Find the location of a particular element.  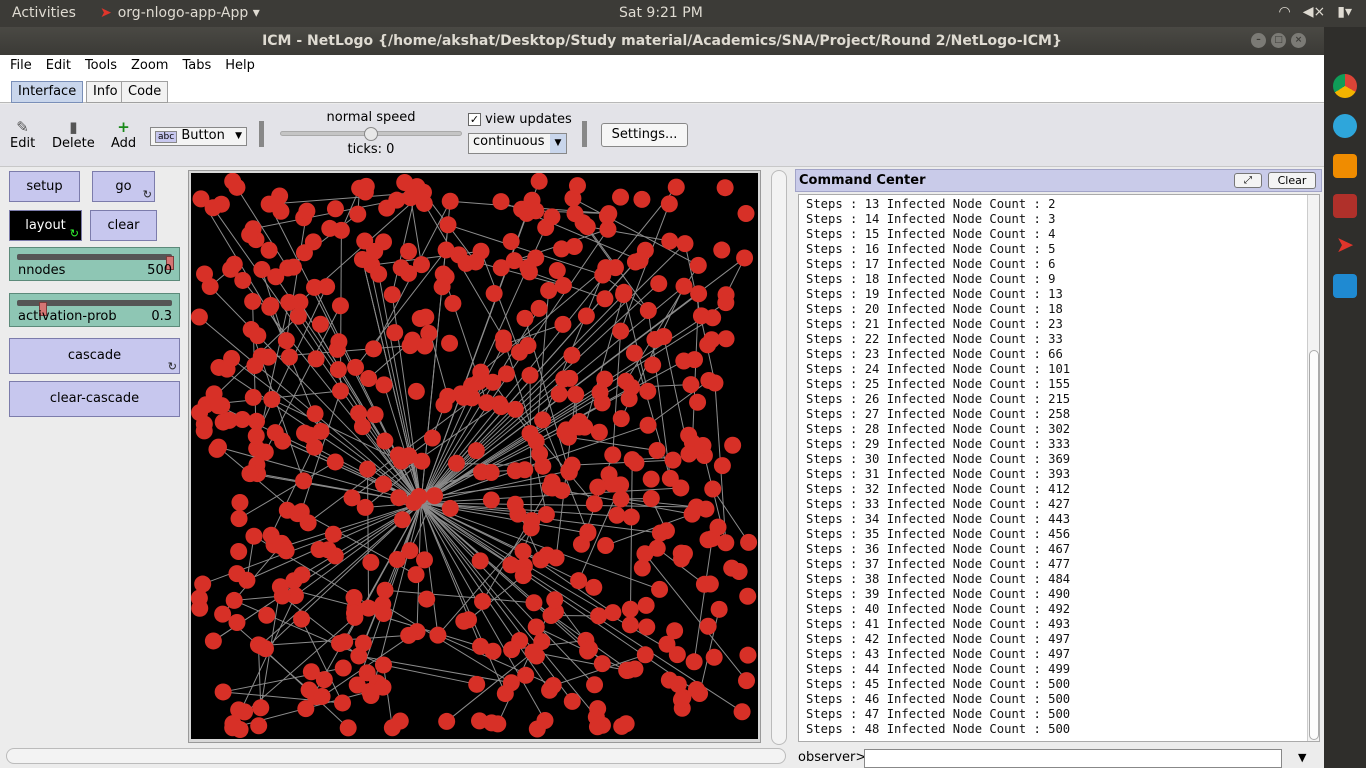

chrome-icon is located at coordinates (1345, 86).